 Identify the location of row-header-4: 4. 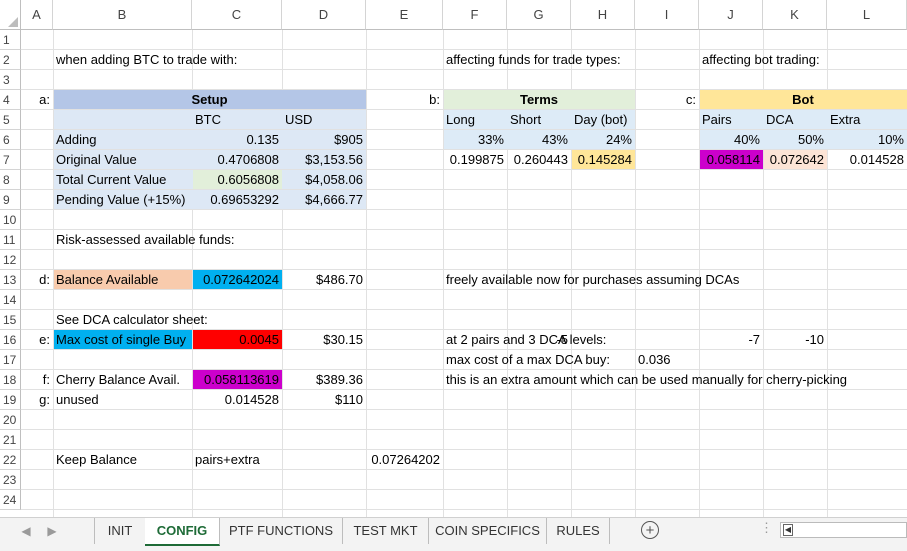
(10, 100).